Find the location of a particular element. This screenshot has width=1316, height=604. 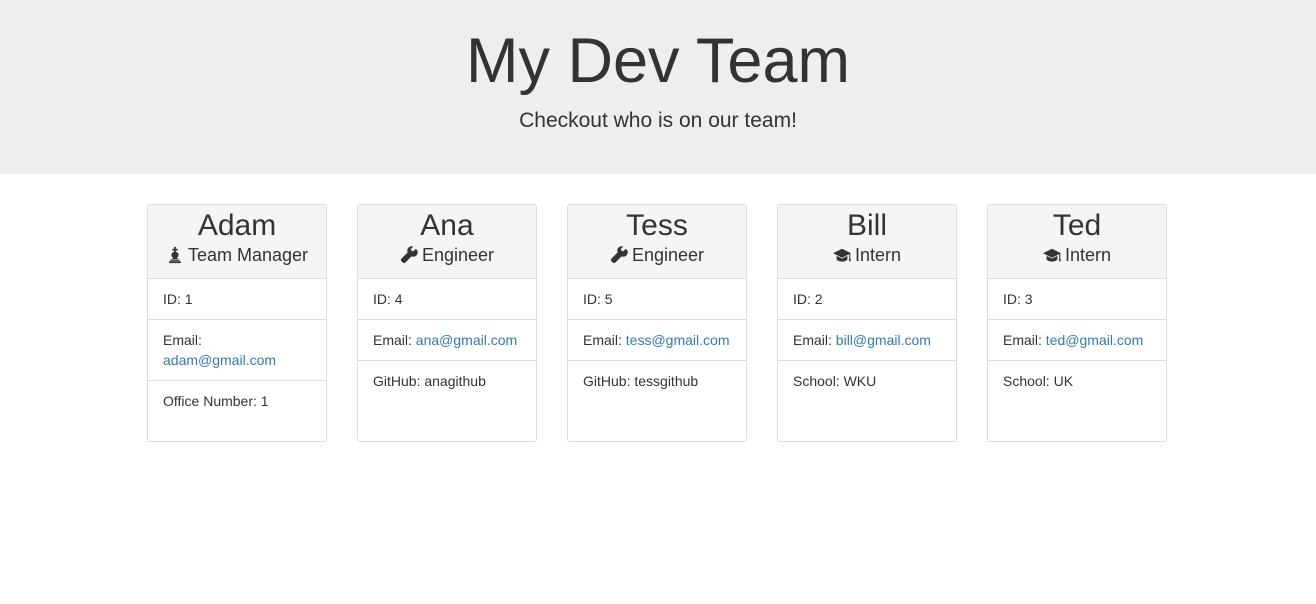

member-id: ID: 5 is located at coordinates (657, 299).